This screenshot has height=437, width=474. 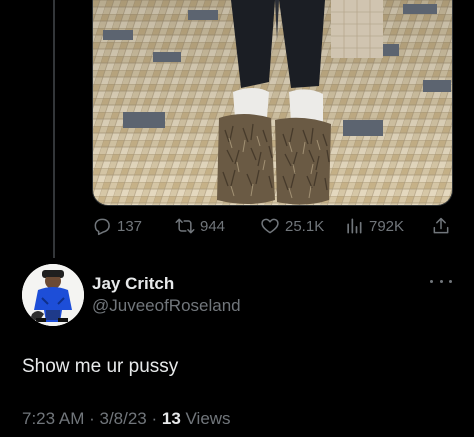 What do you see at coordinates (122, 418) in the screenshot?
I see `tweet-date: 3/8/23` at bounding box center [122, 418].